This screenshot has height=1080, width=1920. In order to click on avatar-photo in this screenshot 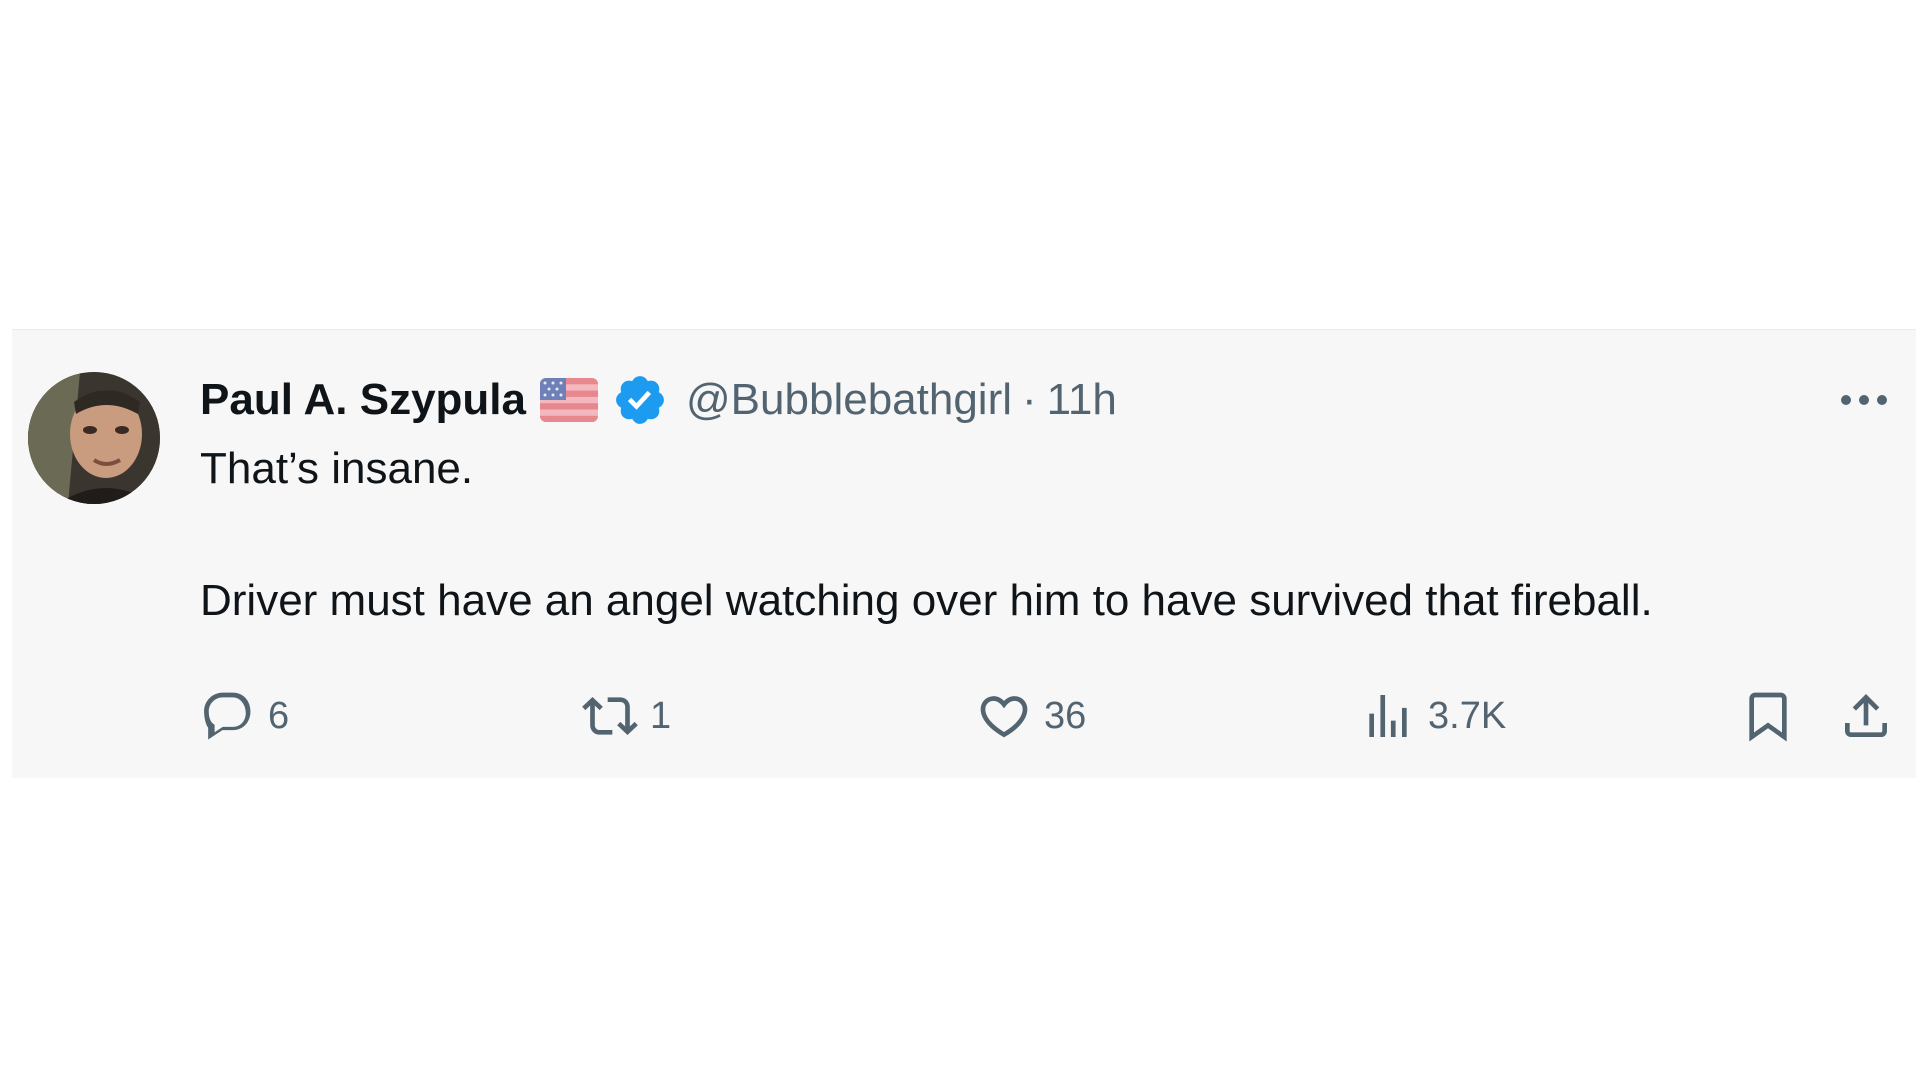, I will do `click(94, 438)`.